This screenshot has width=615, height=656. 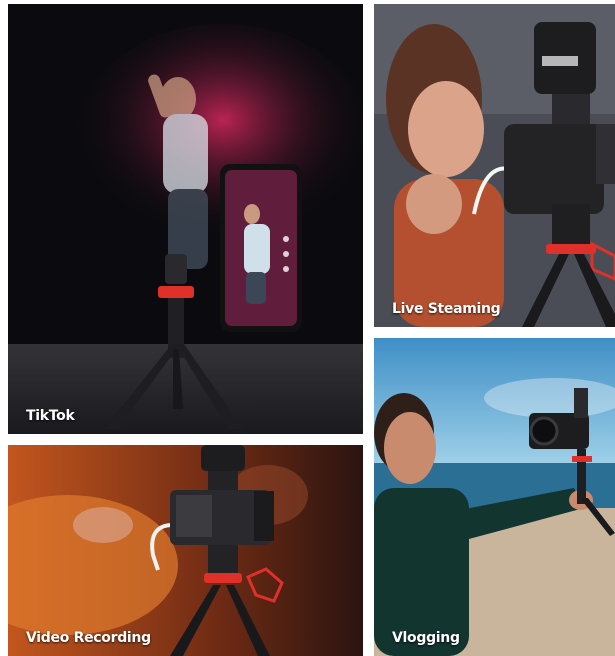 I want to click on tiktok-caption: TikTok, so click(x=50, y=416).